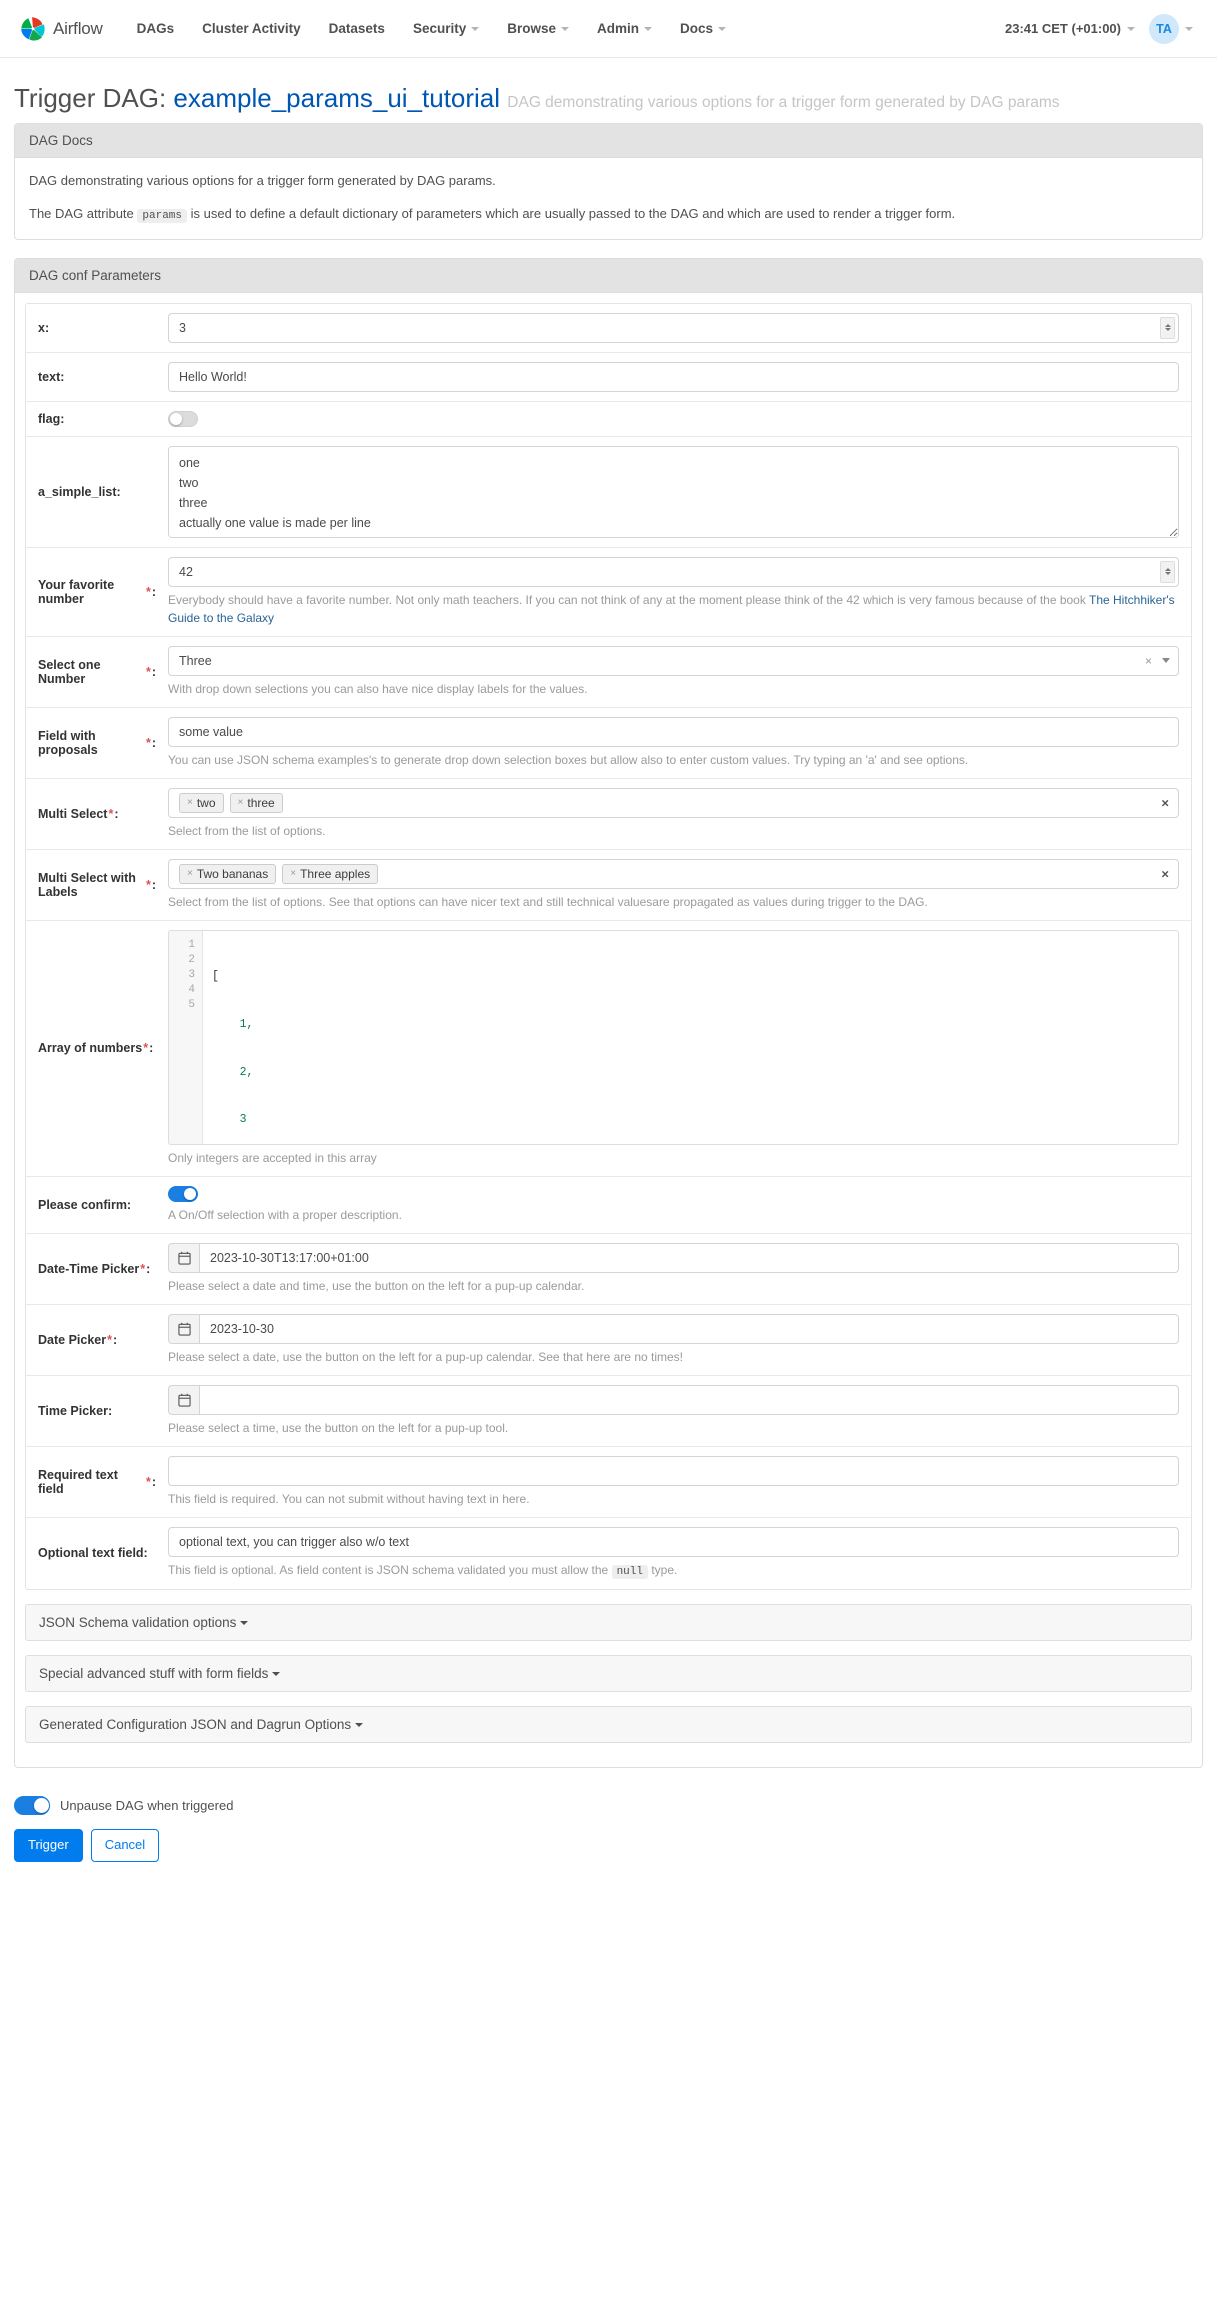 This screenshot has width=1217, height=2316. Describe the element at coordinates (673, 1541) in the screenshot. I see `optional-text-input` at that location.